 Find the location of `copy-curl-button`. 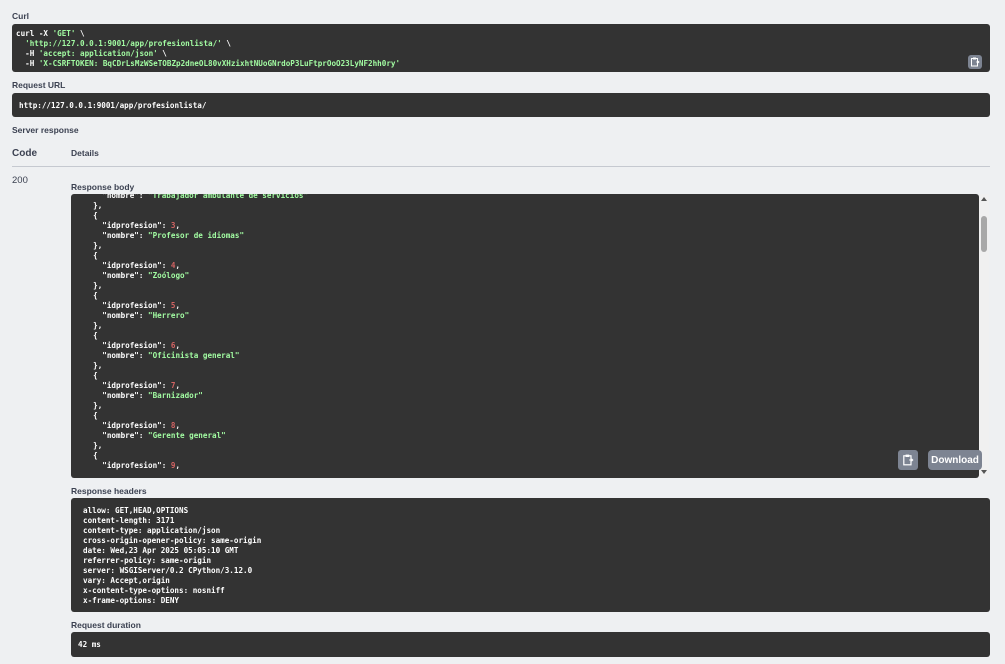

copy-curl-button is located at coordinates (975, 62).